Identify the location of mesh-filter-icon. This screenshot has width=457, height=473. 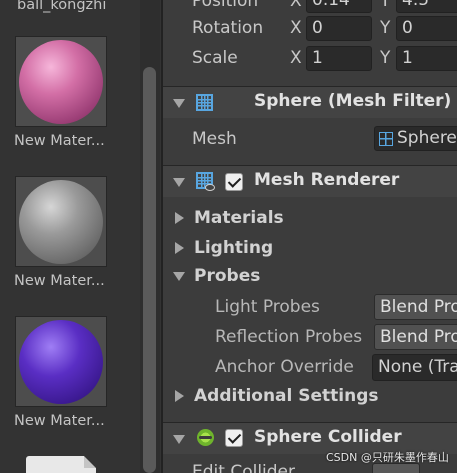
(204, 102).